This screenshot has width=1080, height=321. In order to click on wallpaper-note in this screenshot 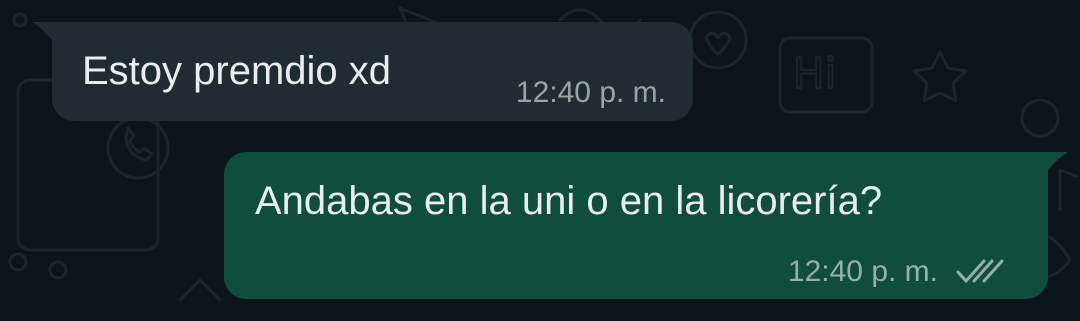, I will do `click(1068, 190)`.